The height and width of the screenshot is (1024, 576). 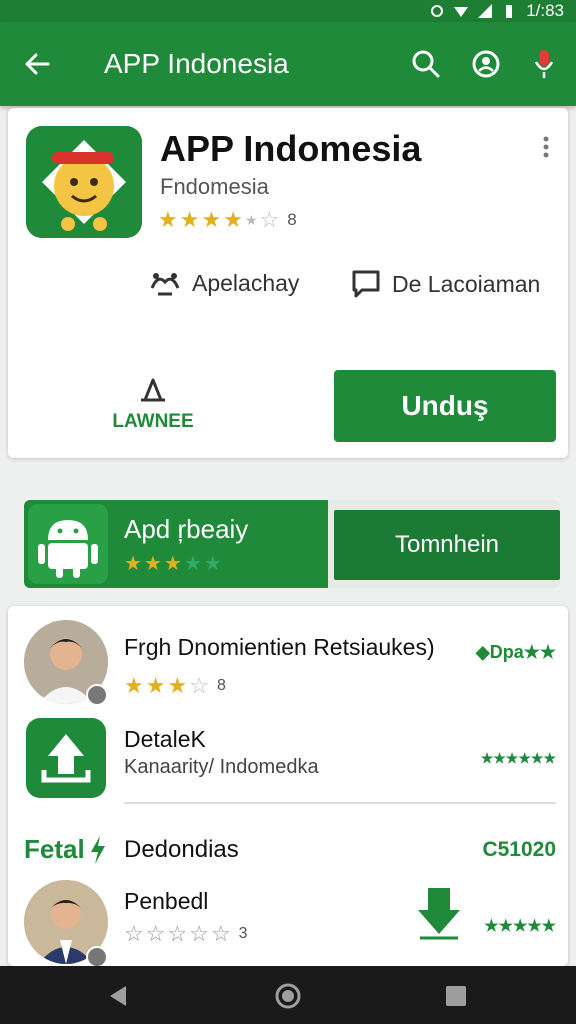 What do you see at coordinates (166, 901) in the screenshot?
I see `list-item-title: Penbedl` at bounding box center [166, 901].